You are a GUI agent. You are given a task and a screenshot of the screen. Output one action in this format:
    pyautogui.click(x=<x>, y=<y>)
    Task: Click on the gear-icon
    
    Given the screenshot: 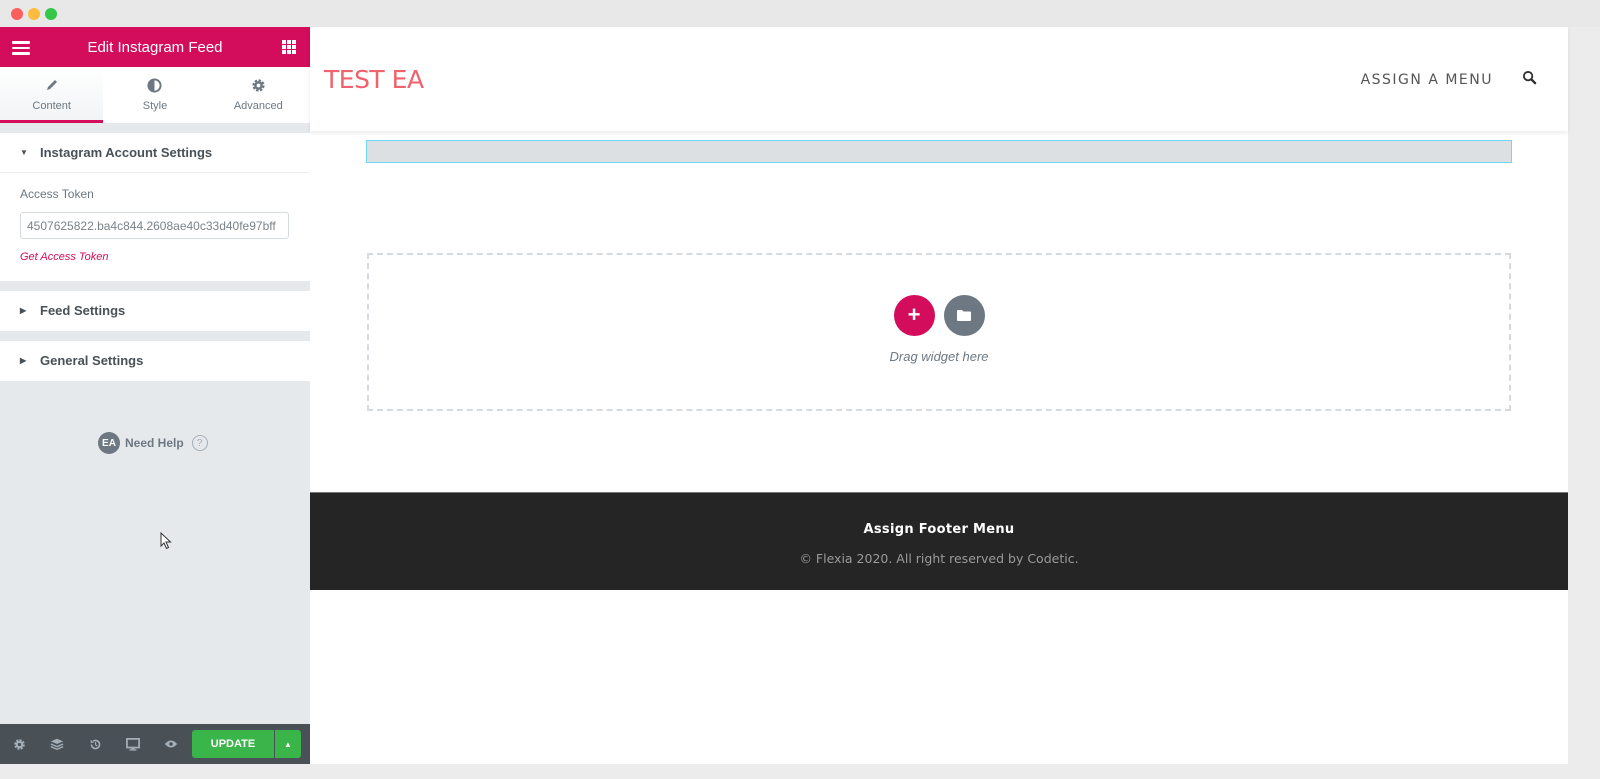 What is the action you would take?
    pyautogui.click(x=258, y=87)
    